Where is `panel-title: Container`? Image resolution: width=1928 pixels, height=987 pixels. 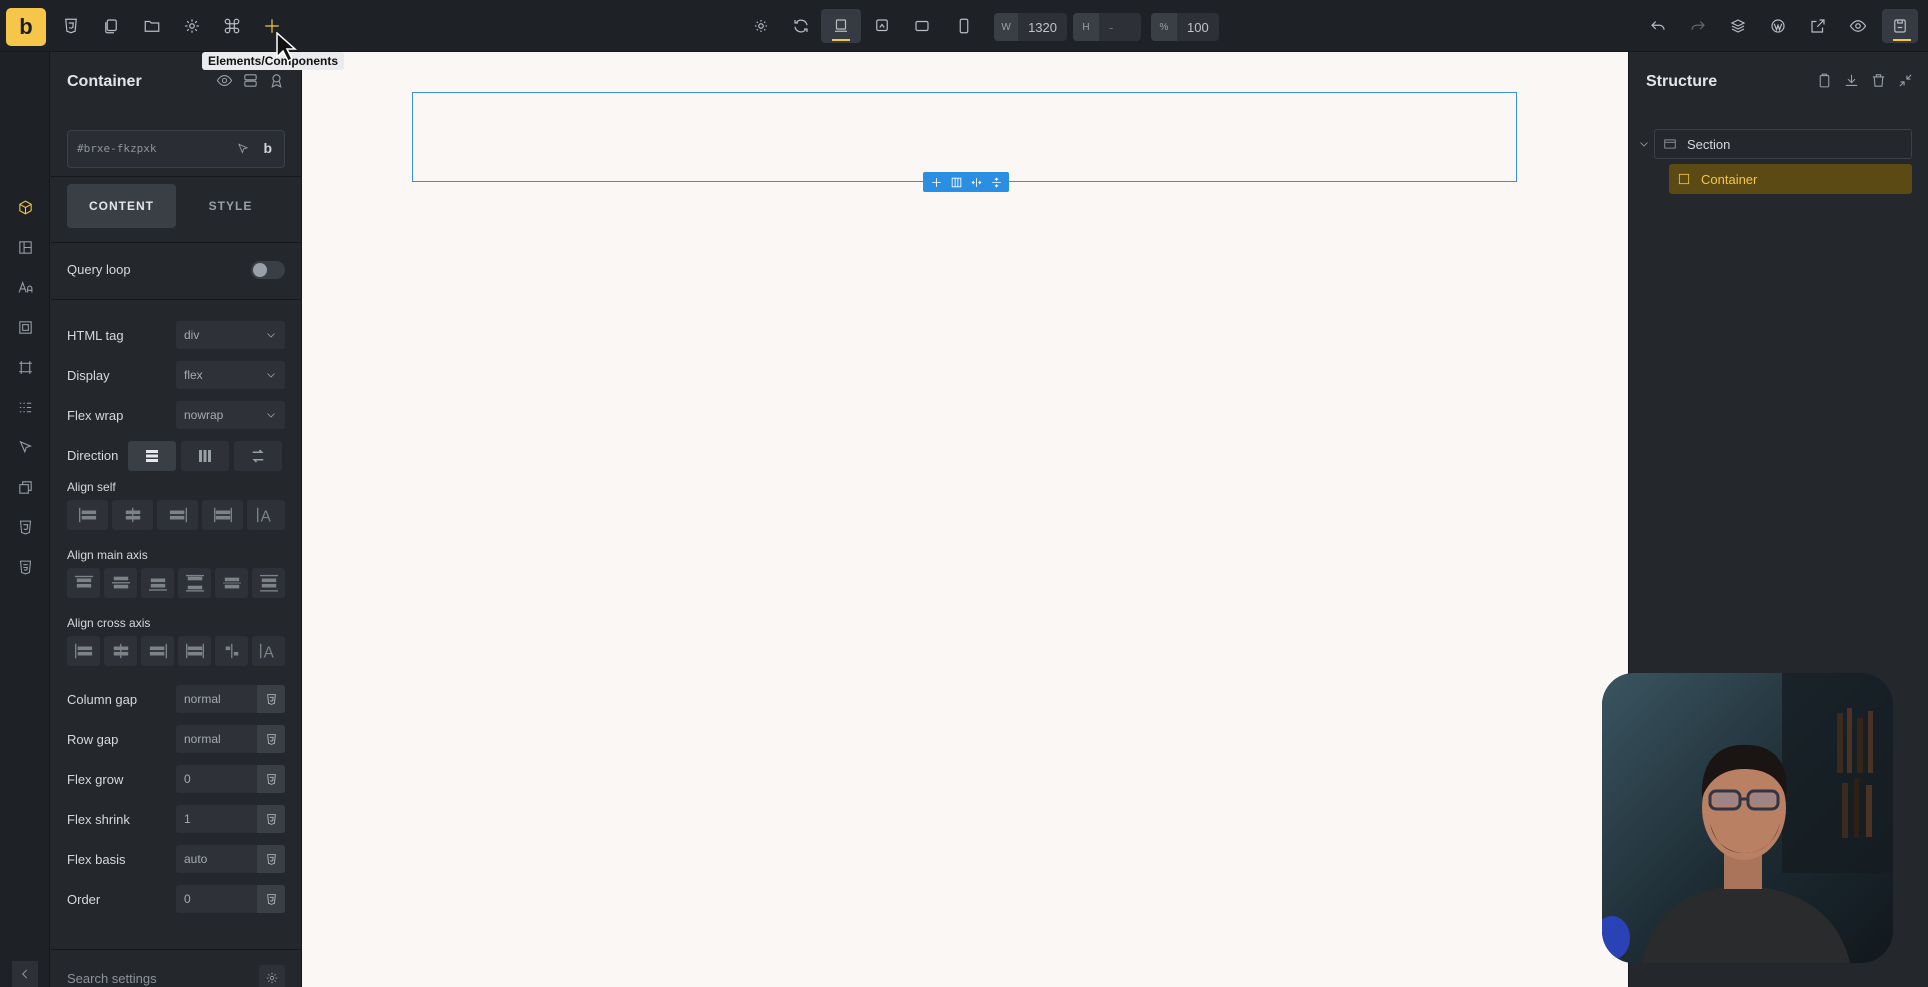
panel-title: Container is located at coordinates (104, 81).